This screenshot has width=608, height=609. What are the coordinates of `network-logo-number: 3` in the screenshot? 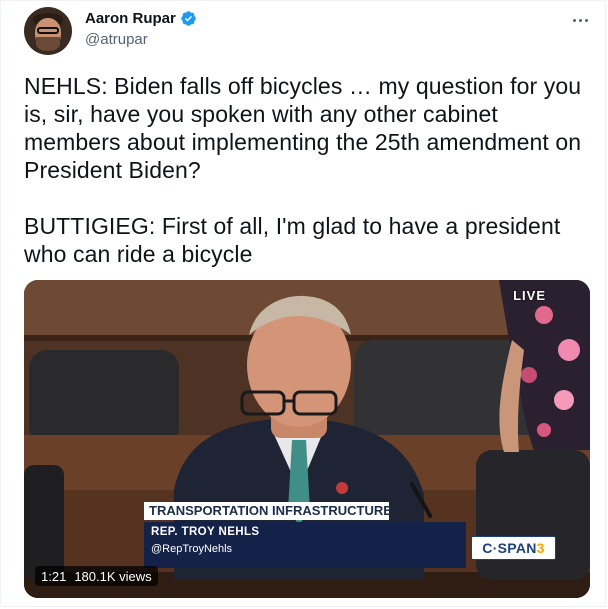 It's located at (540, 548).